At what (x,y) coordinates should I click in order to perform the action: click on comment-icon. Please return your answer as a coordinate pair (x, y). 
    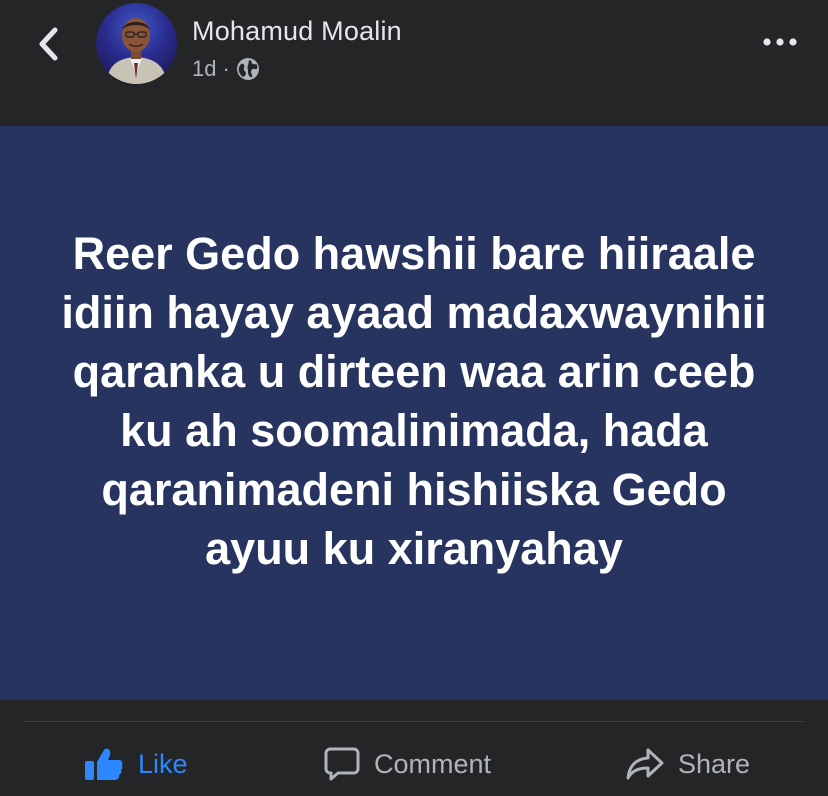
    Looking at the image, I should click on (342, 764).